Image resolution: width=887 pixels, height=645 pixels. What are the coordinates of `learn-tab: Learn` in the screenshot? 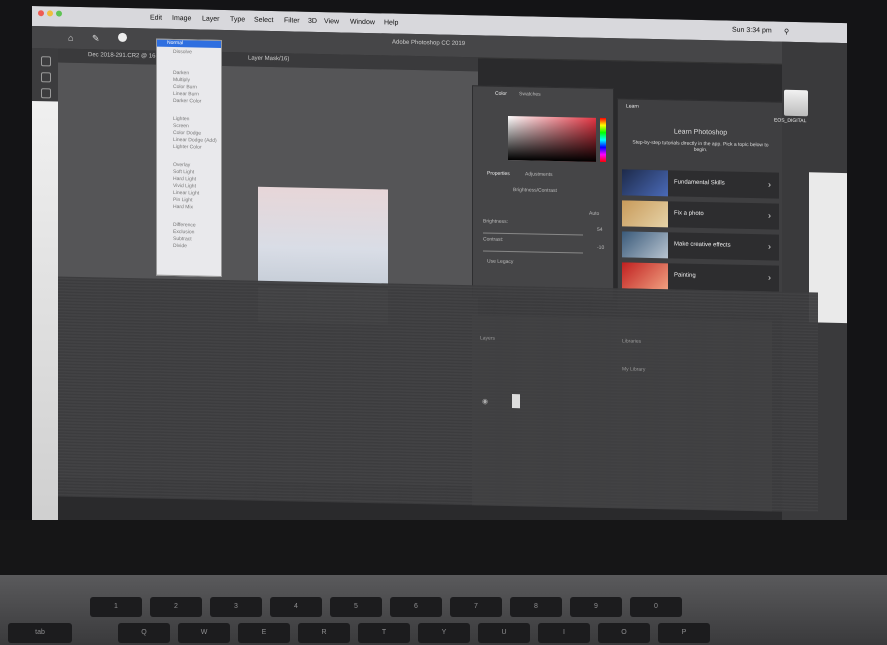 It's located at (632, 106).